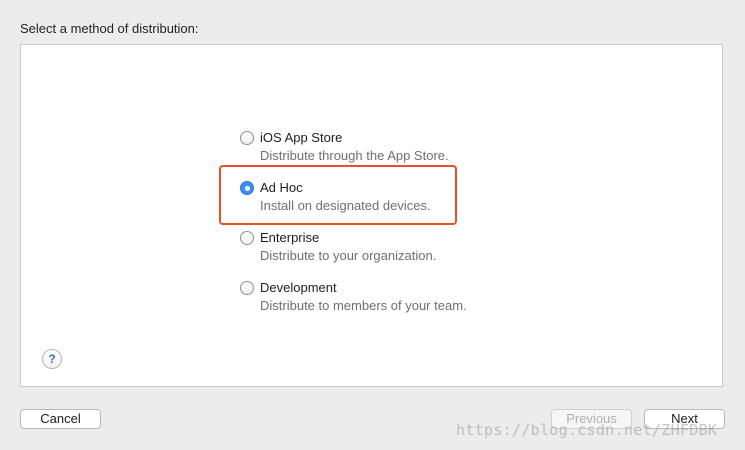 Image resolution: width=745 pixels, height=450 pixels. Describe the element at coordinates (301, 137) in the screenshot. I see `option-label: iOS App Store` at that location.